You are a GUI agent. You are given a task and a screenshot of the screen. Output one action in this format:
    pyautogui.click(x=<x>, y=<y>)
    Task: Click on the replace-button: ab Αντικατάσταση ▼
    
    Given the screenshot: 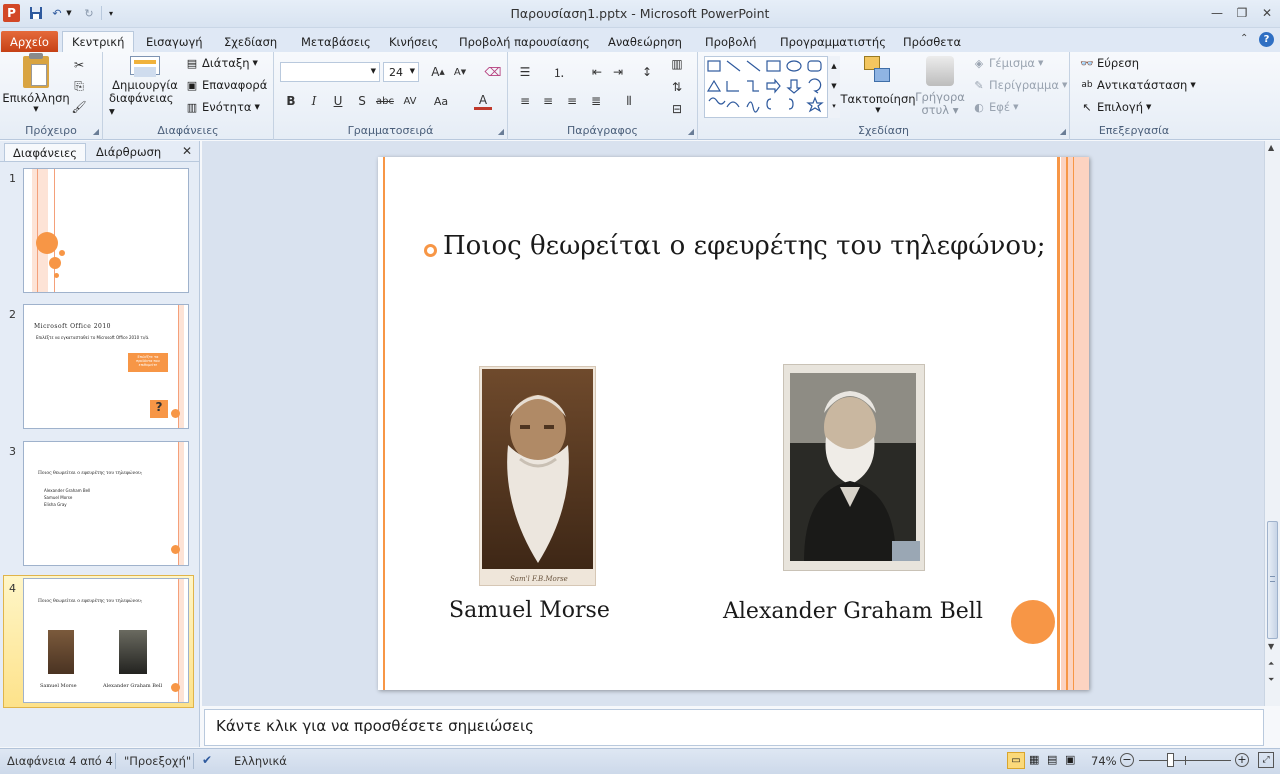 What is the action you would take?
    pyautogui.click(x=1137, y=85)
    